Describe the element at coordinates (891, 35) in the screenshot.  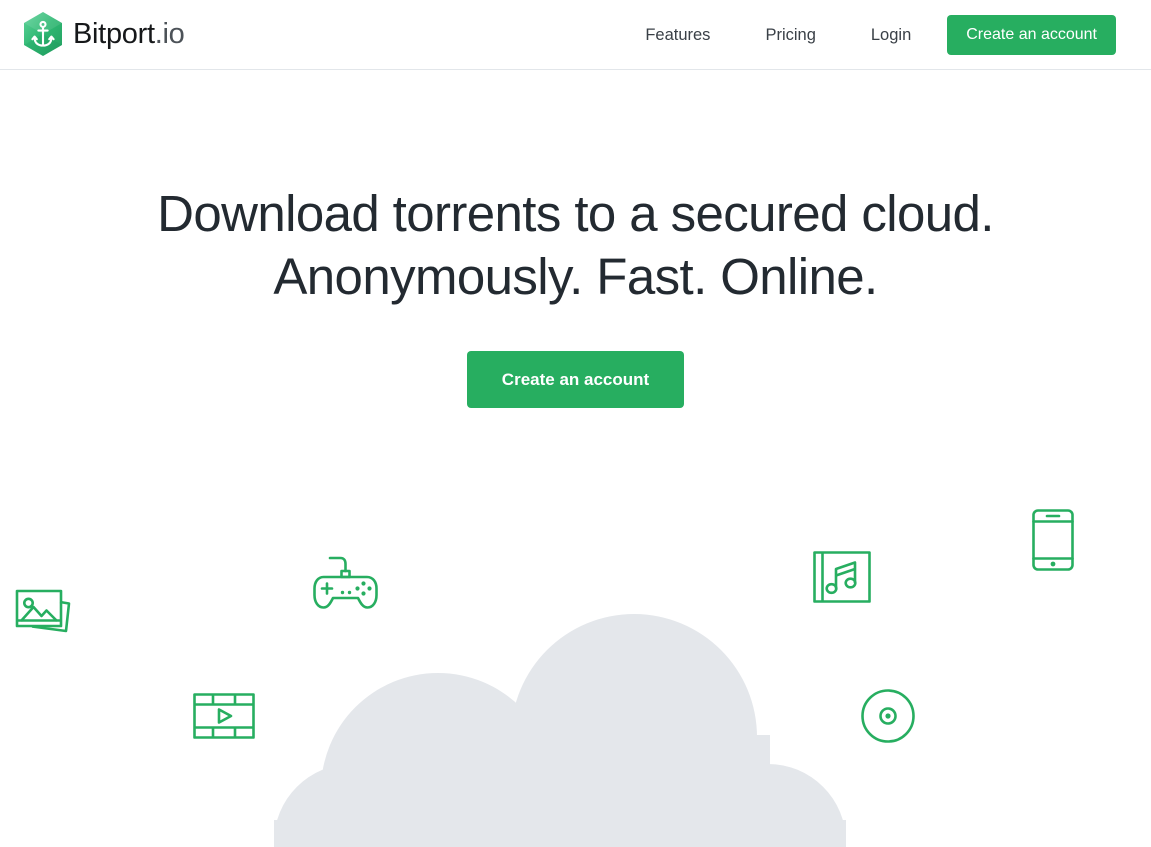
I see `nav-item-login: Login` at that location.